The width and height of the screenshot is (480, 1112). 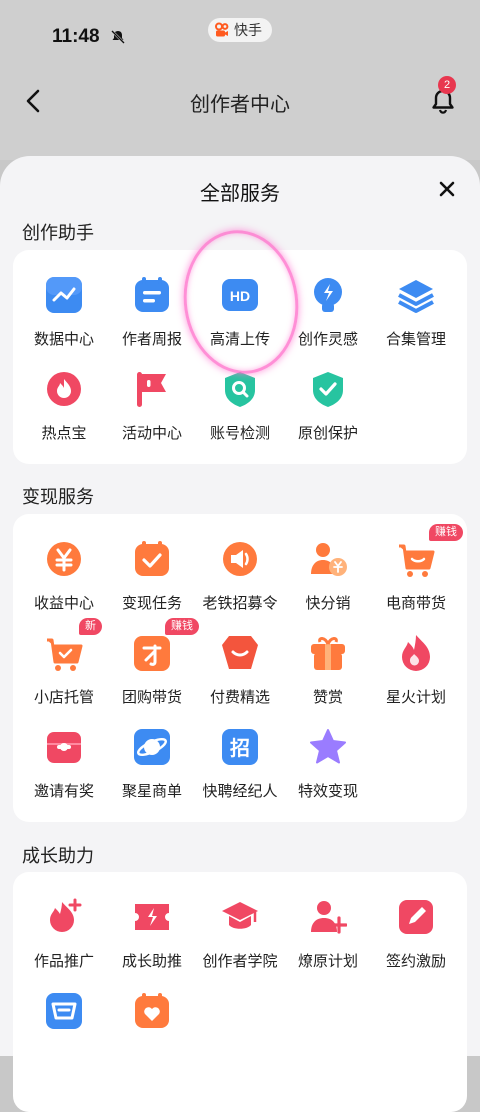 What do you see at coordinates (240, 105) in the screenshot?
I see `page-title: 创作者中心` at bounding box center [240, 105].